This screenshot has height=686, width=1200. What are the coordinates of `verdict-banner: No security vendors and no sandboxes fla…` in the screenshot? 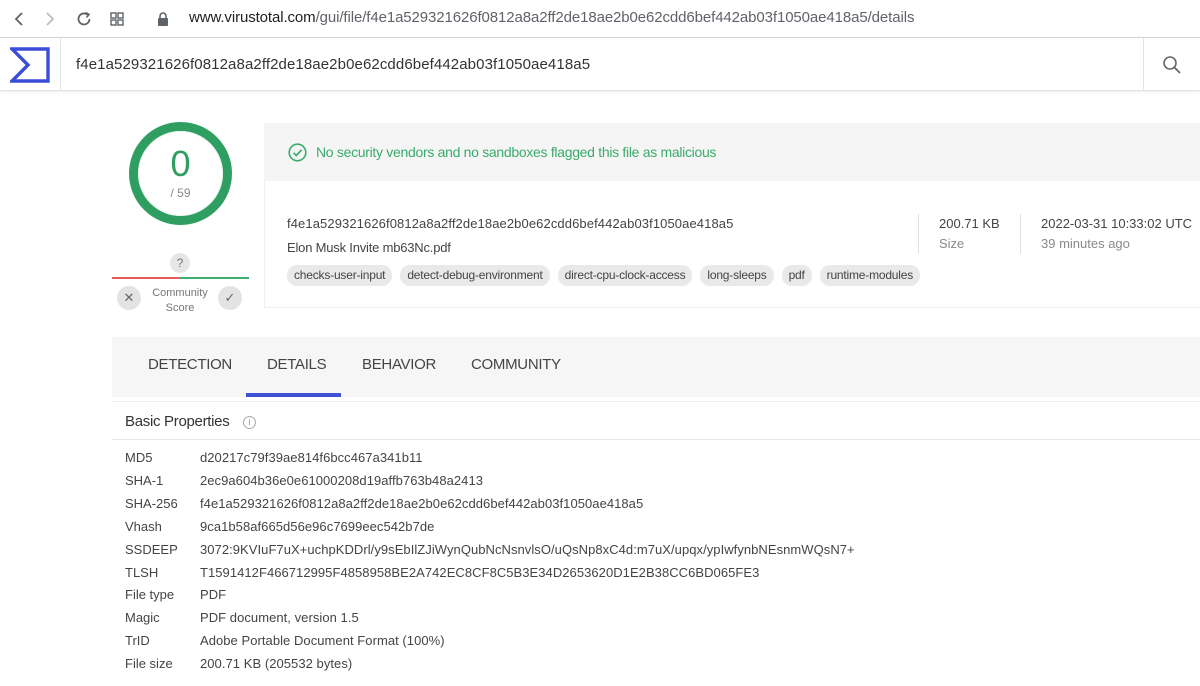 It's located at (732, 152).